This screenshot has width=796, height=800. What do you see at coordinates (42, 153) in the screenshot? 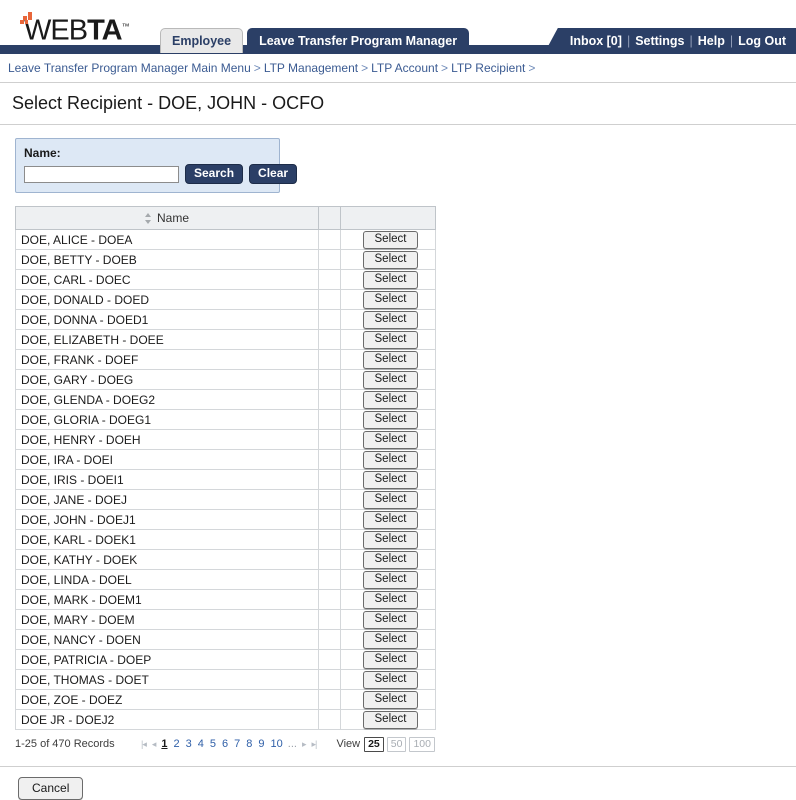
I see `search-name-label: Name:` at bounding box center [42, 153].